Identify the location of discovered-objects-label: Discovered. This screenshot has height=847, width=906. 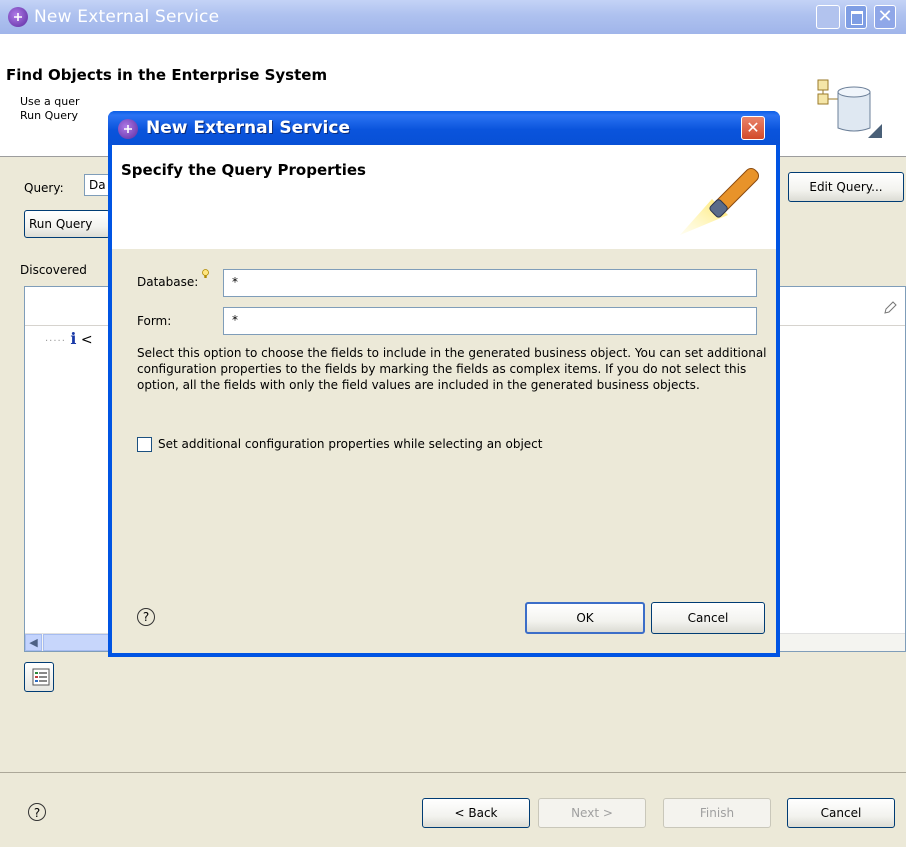
(53, 270).